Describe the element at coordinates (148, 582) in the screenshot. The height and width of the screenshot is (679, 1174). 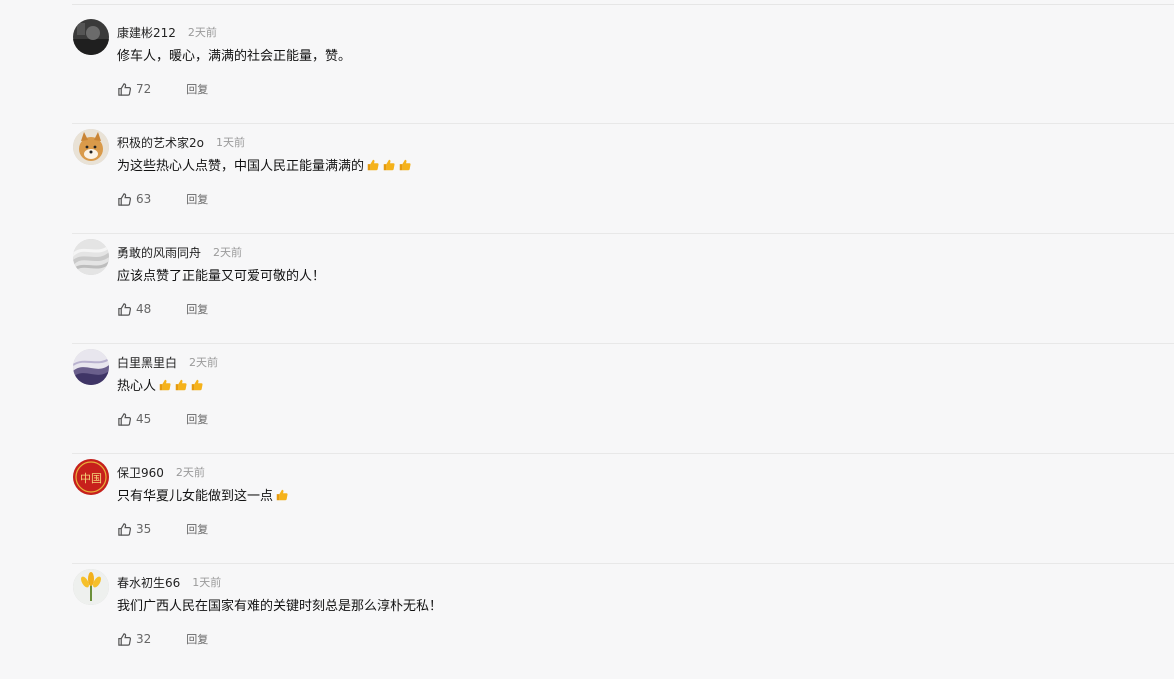
I see `username: 春水初生66` at that location.